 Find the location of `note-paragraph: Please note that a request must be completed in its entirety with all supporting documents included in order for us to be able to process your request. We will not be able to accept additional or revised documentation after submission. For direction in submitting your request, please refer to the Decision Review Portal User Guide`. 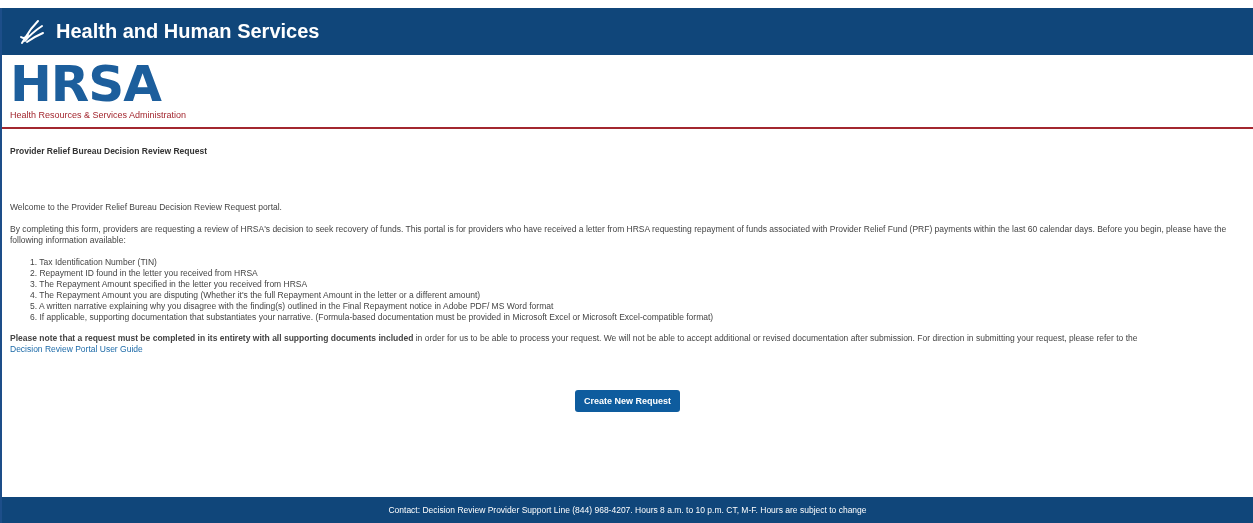

note-paragraph: Please note that a request must be completed in its entirety with all supporting documents included in order for us to be able to process your request. We will not be able to accept additional or revised documentation after submission. For direction in submitting your request, please refer to the Decision Review Portal User Guide is located at coordinates (574, 344).